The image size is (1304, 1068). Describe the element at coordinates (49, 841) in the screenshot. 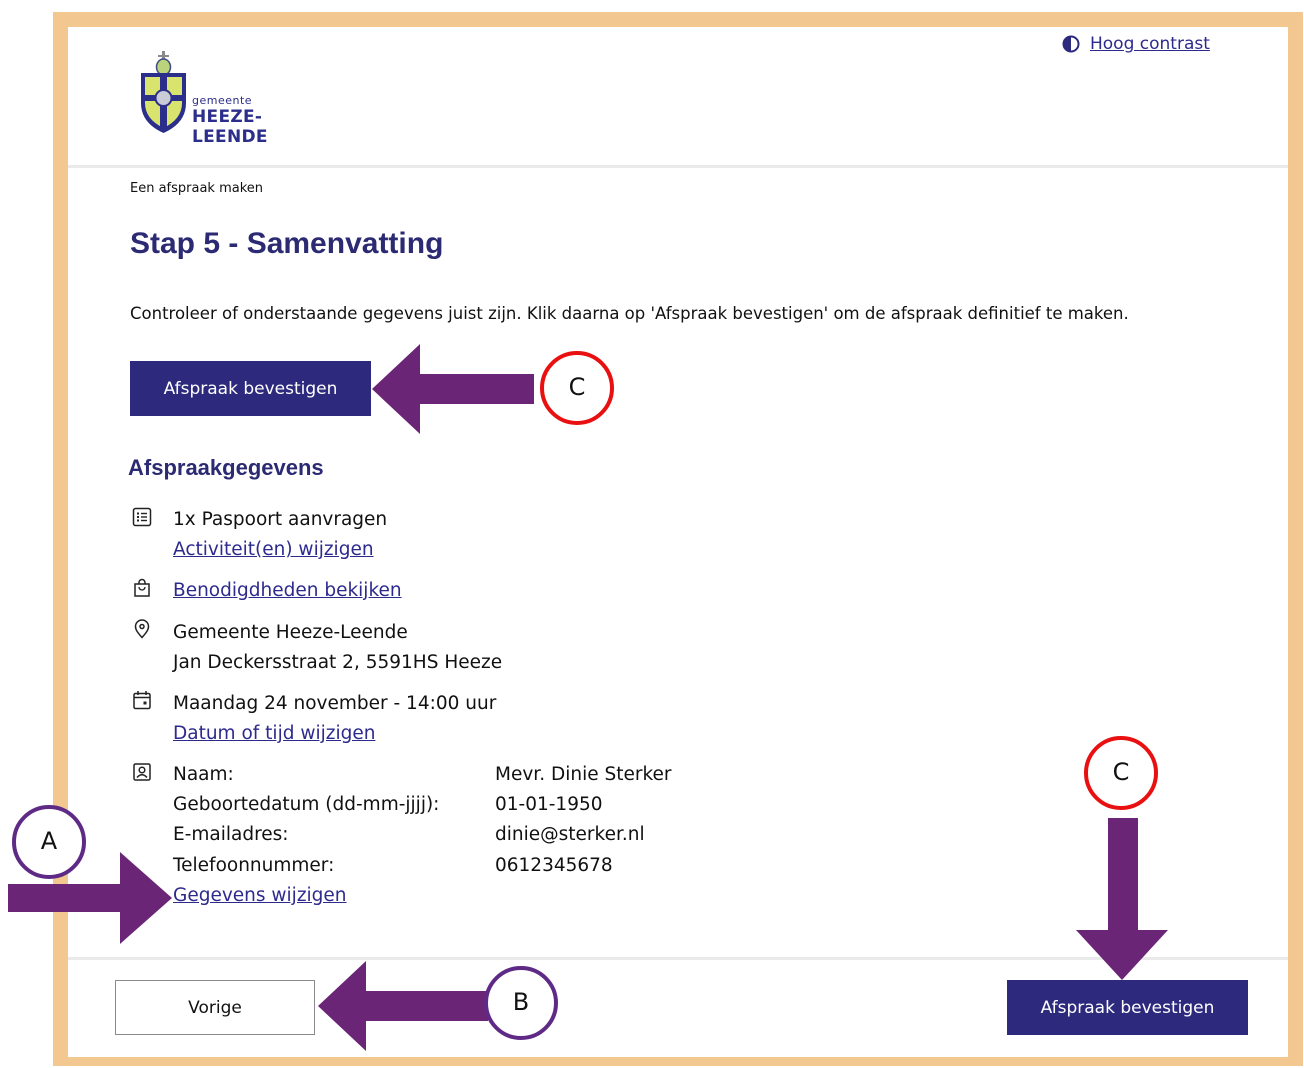

I see `callout-a-label: A` at that location.